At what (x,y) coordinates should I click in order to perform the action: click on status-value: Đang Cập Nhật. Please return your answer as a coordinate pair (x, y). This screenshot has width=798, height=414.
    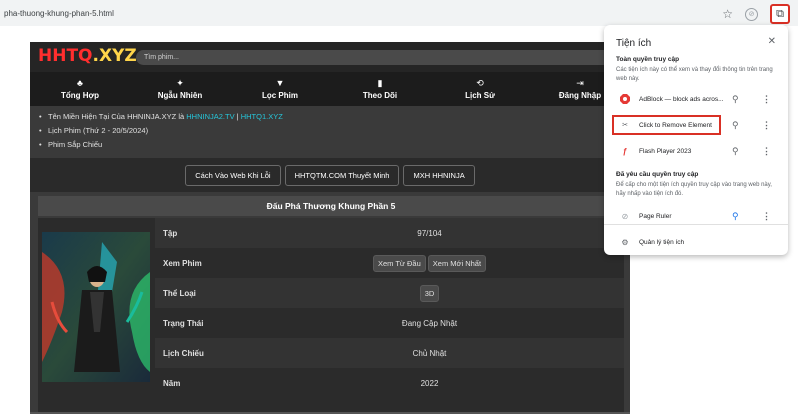
    Looking at the image, I should click on (429, 323).